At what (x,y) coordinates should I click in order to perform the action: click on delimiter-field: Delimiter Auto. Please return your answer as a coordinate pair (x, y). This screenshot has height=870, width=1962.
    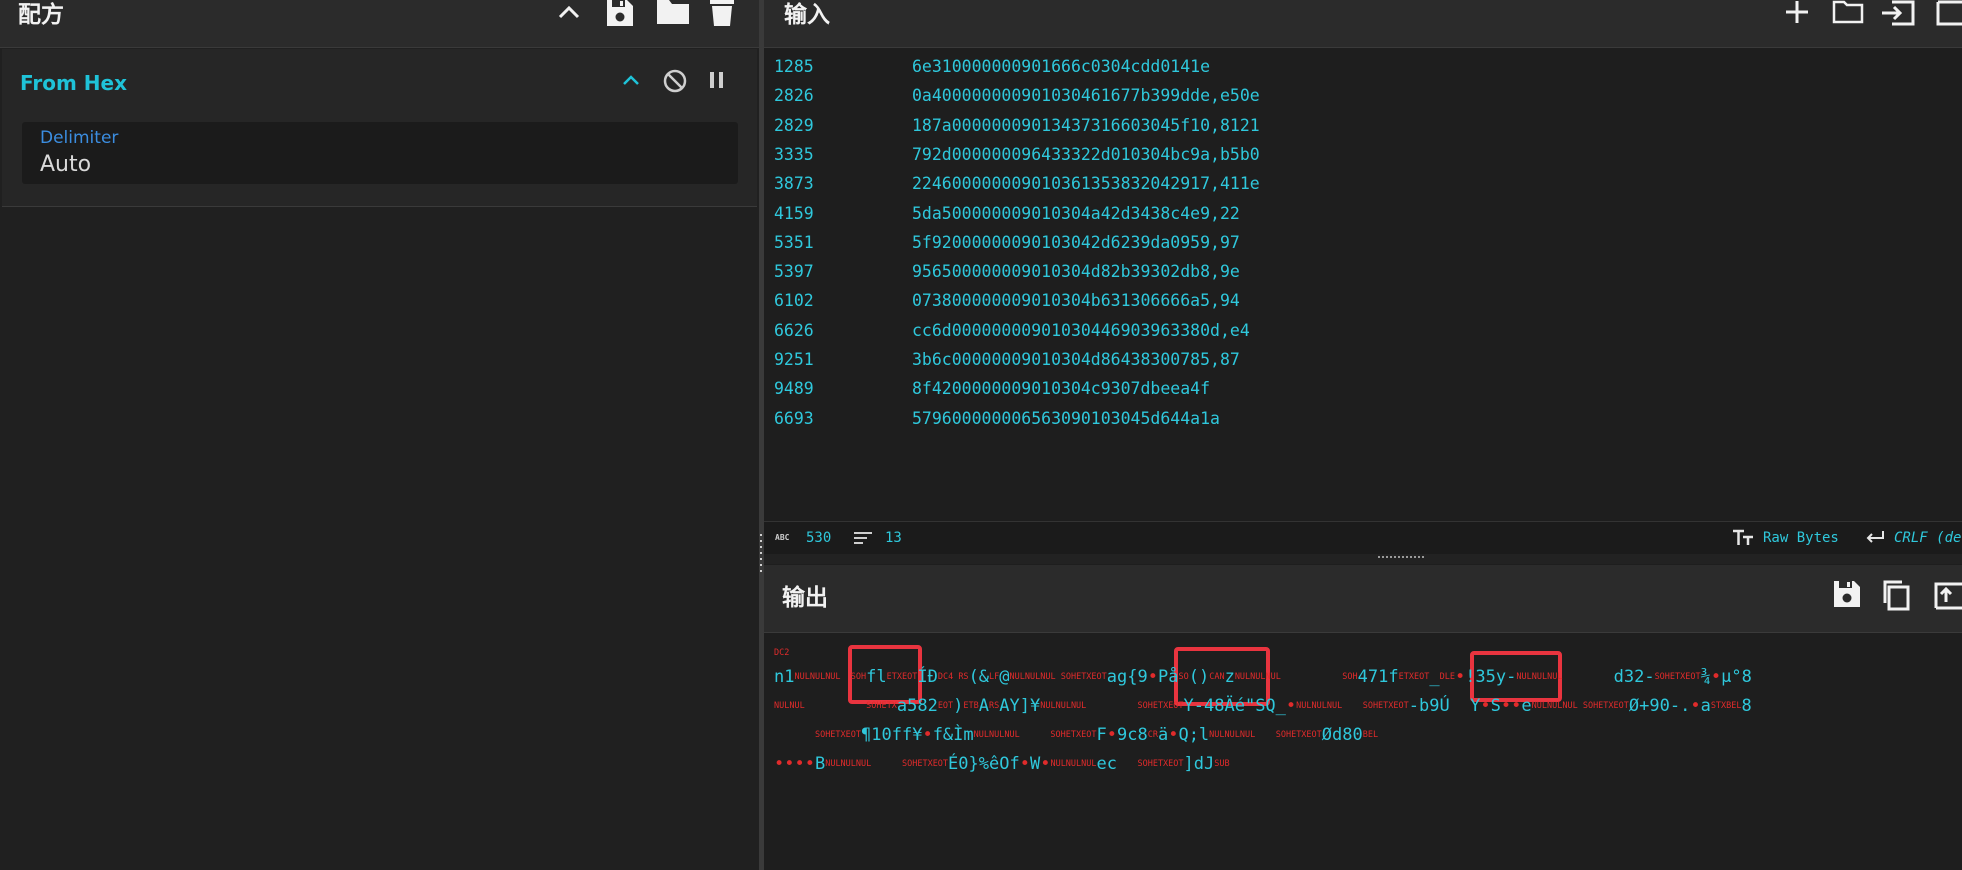
    Looking at the image, I should click on (380, 153).